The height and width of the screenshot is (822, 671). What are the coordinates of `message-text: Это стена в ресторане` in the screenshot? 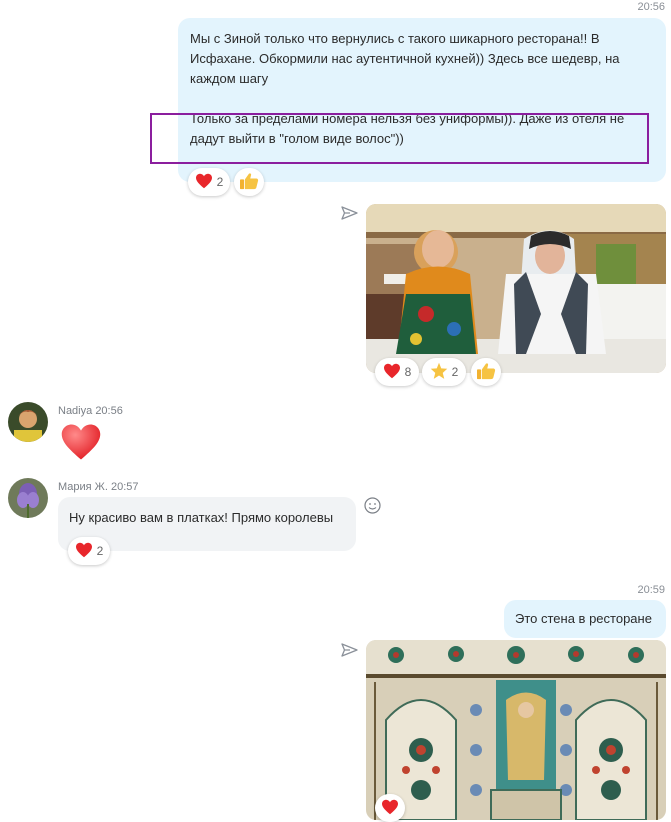 It's located at (583, 618).